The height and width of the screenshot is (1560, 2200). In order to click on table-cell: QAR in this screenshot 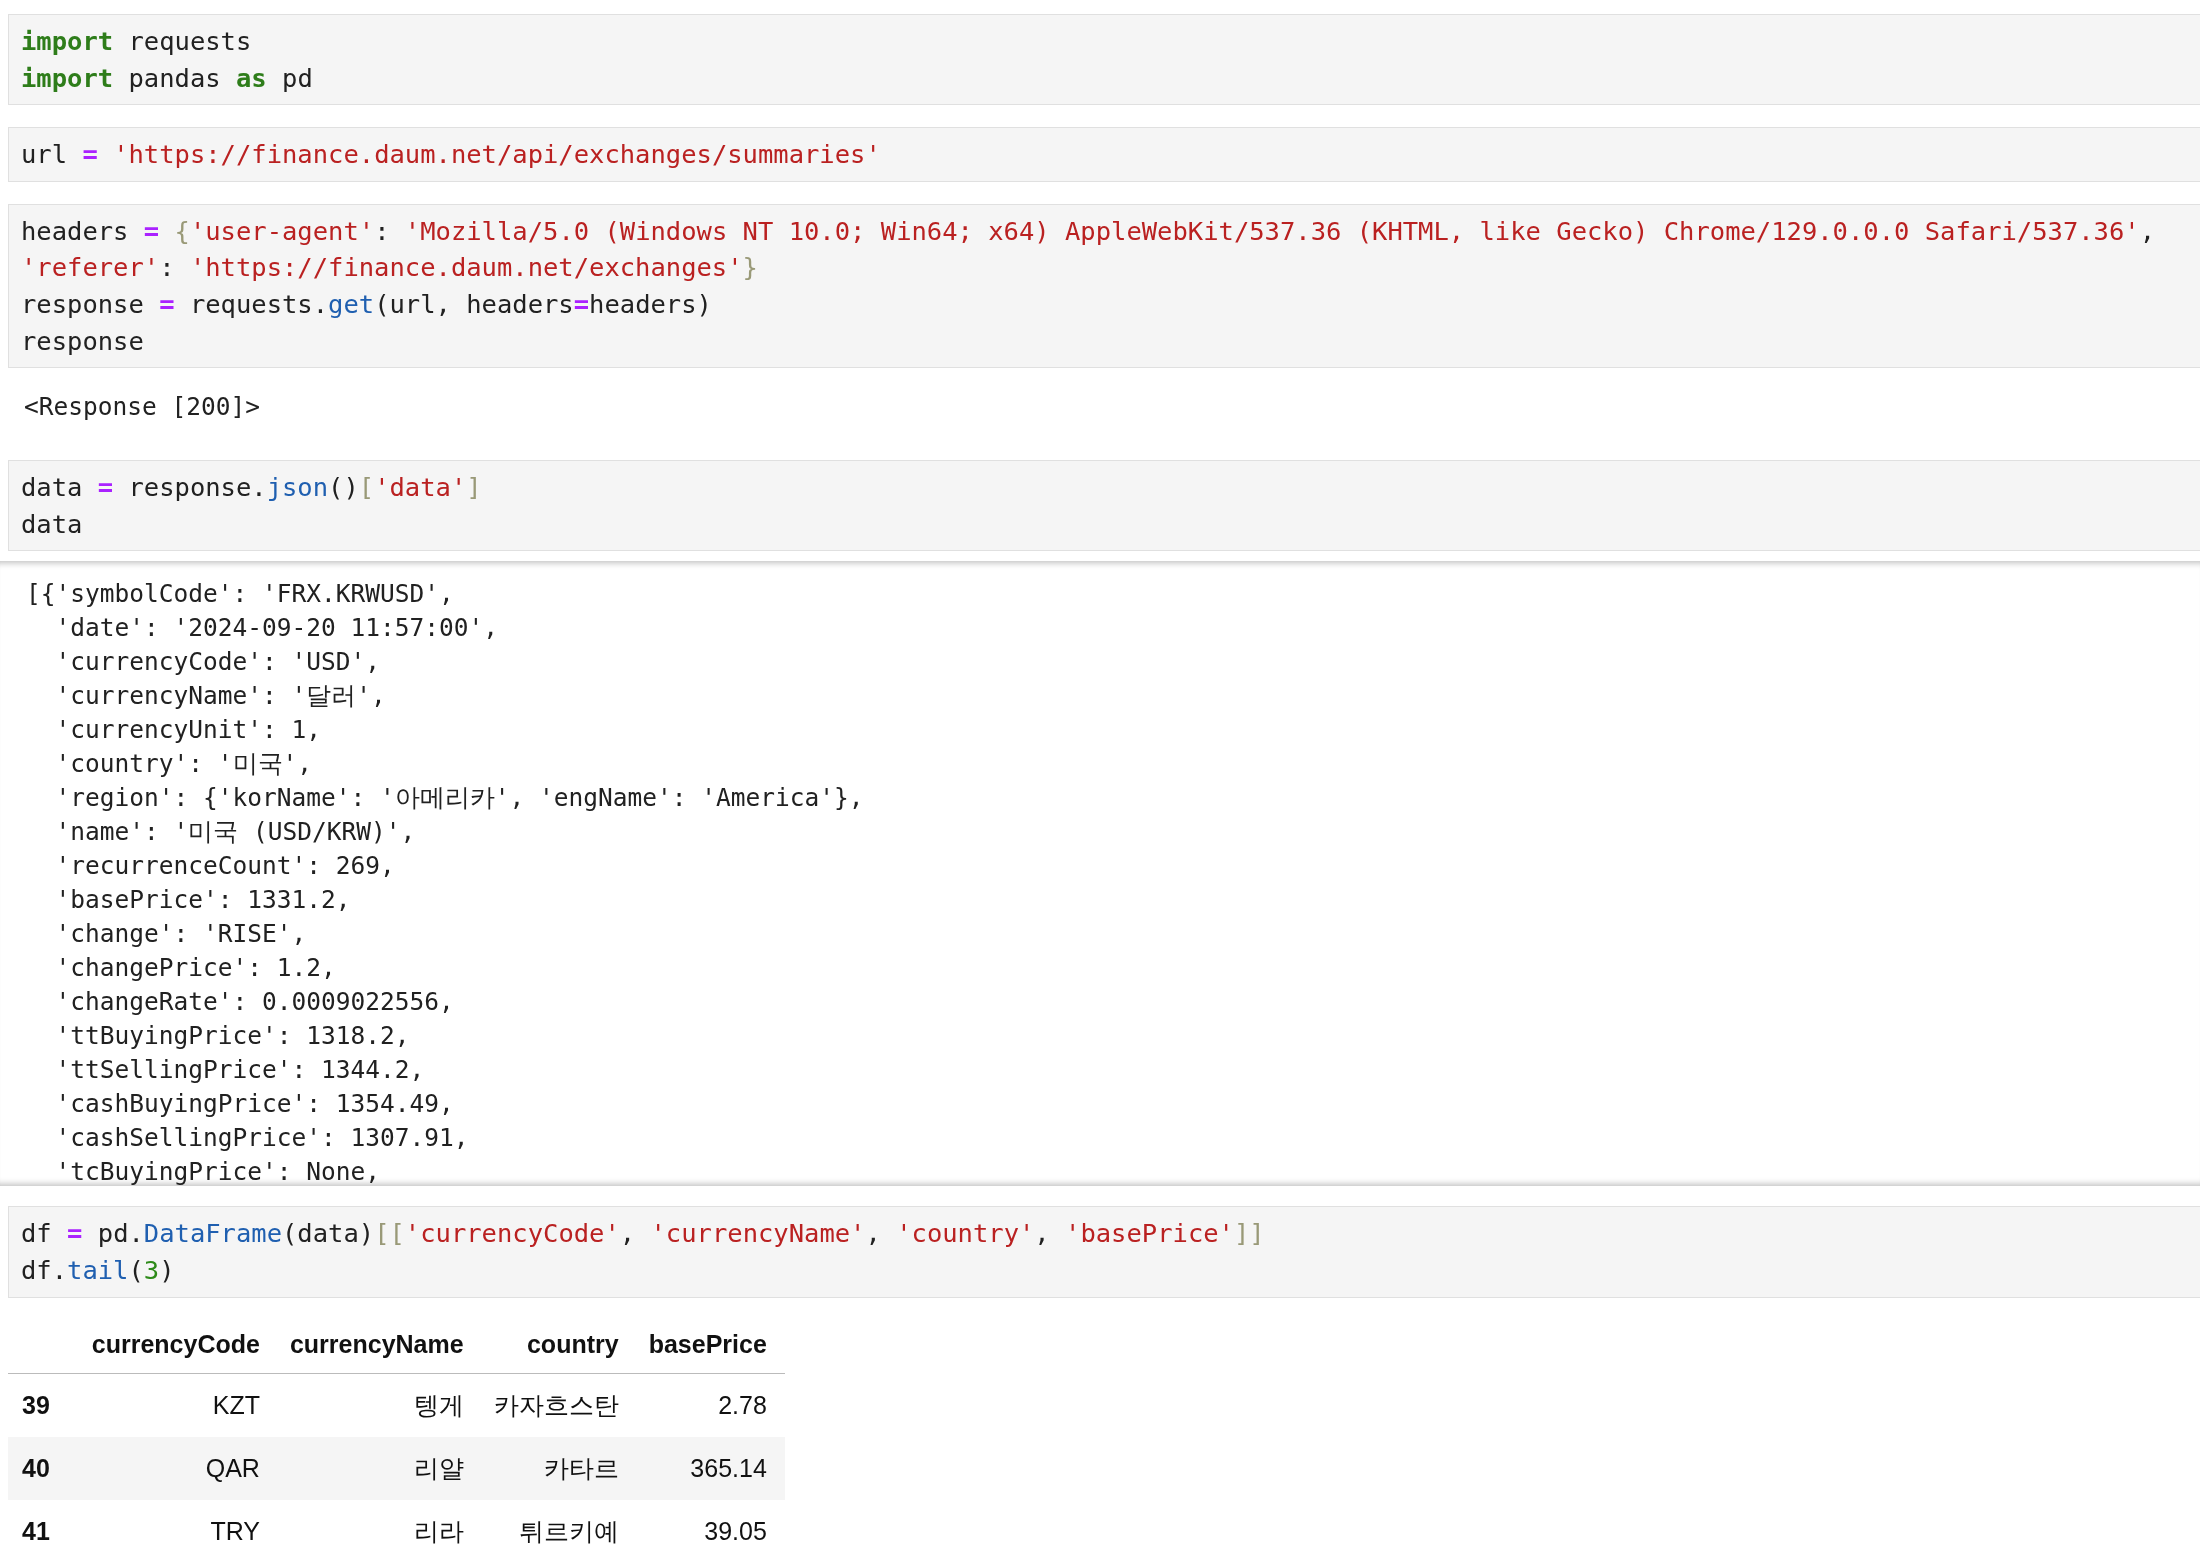, I will do `click(178, 1468)`.